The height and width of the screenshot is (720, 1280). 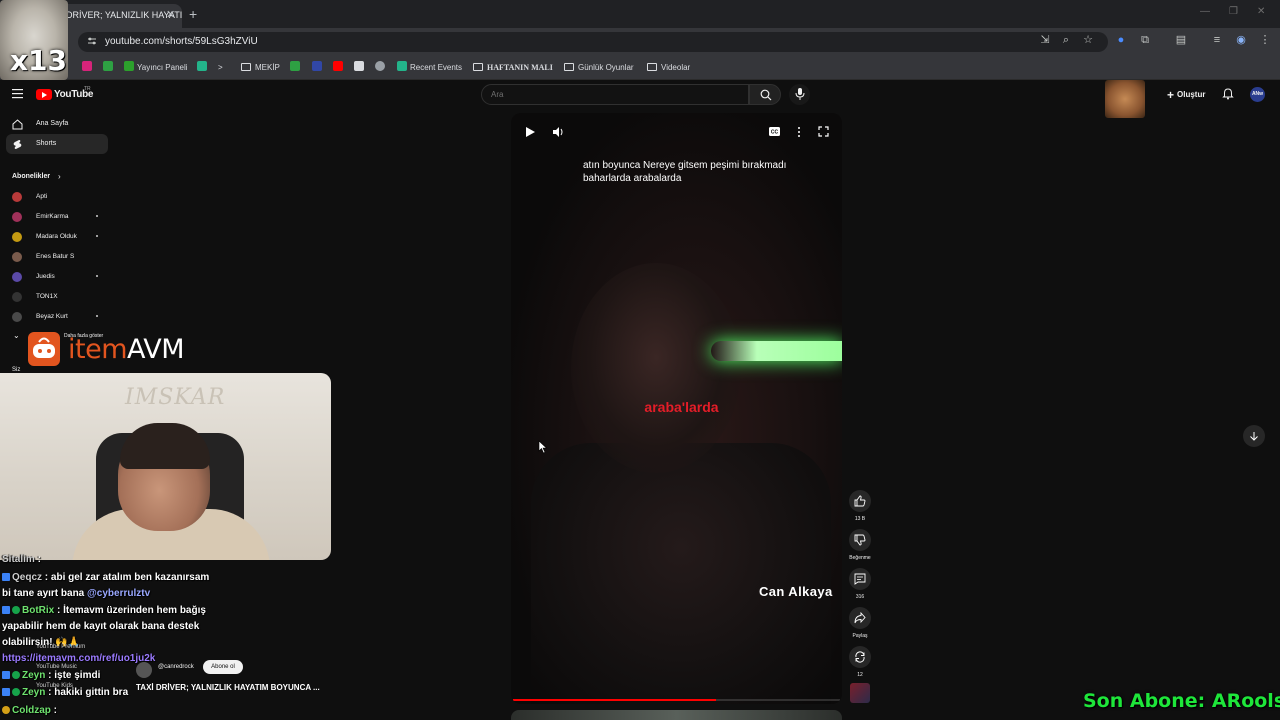 I want to click on side-panel-icon: ▤, so click(x=1181, y=40).